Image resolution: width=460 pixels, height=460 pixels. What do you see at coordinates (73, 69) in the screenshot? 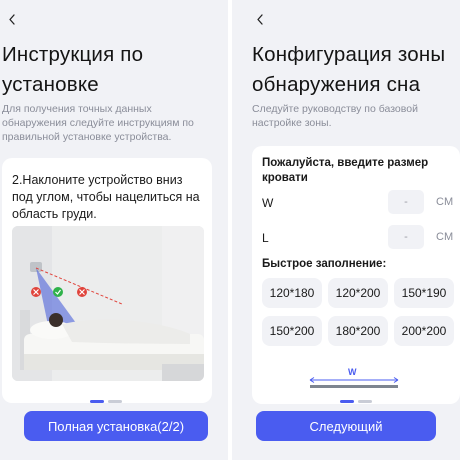
I see `page-title: Инструкция по установке` at bounding box center [73, 69].